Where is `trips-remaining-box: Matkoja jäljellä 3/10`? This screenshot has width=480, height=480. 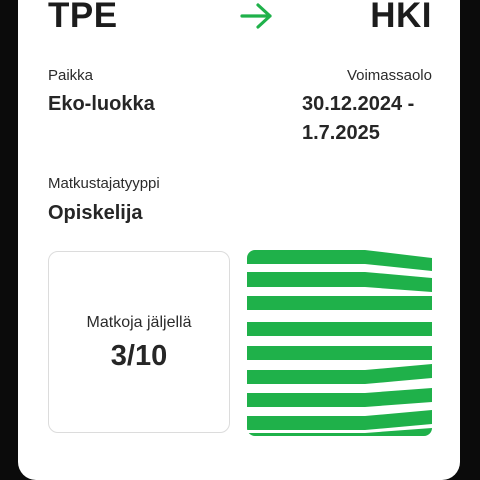 trips-remaining-box: Matkoja jäljellä 3/10 is located at coordinates (139, 342).